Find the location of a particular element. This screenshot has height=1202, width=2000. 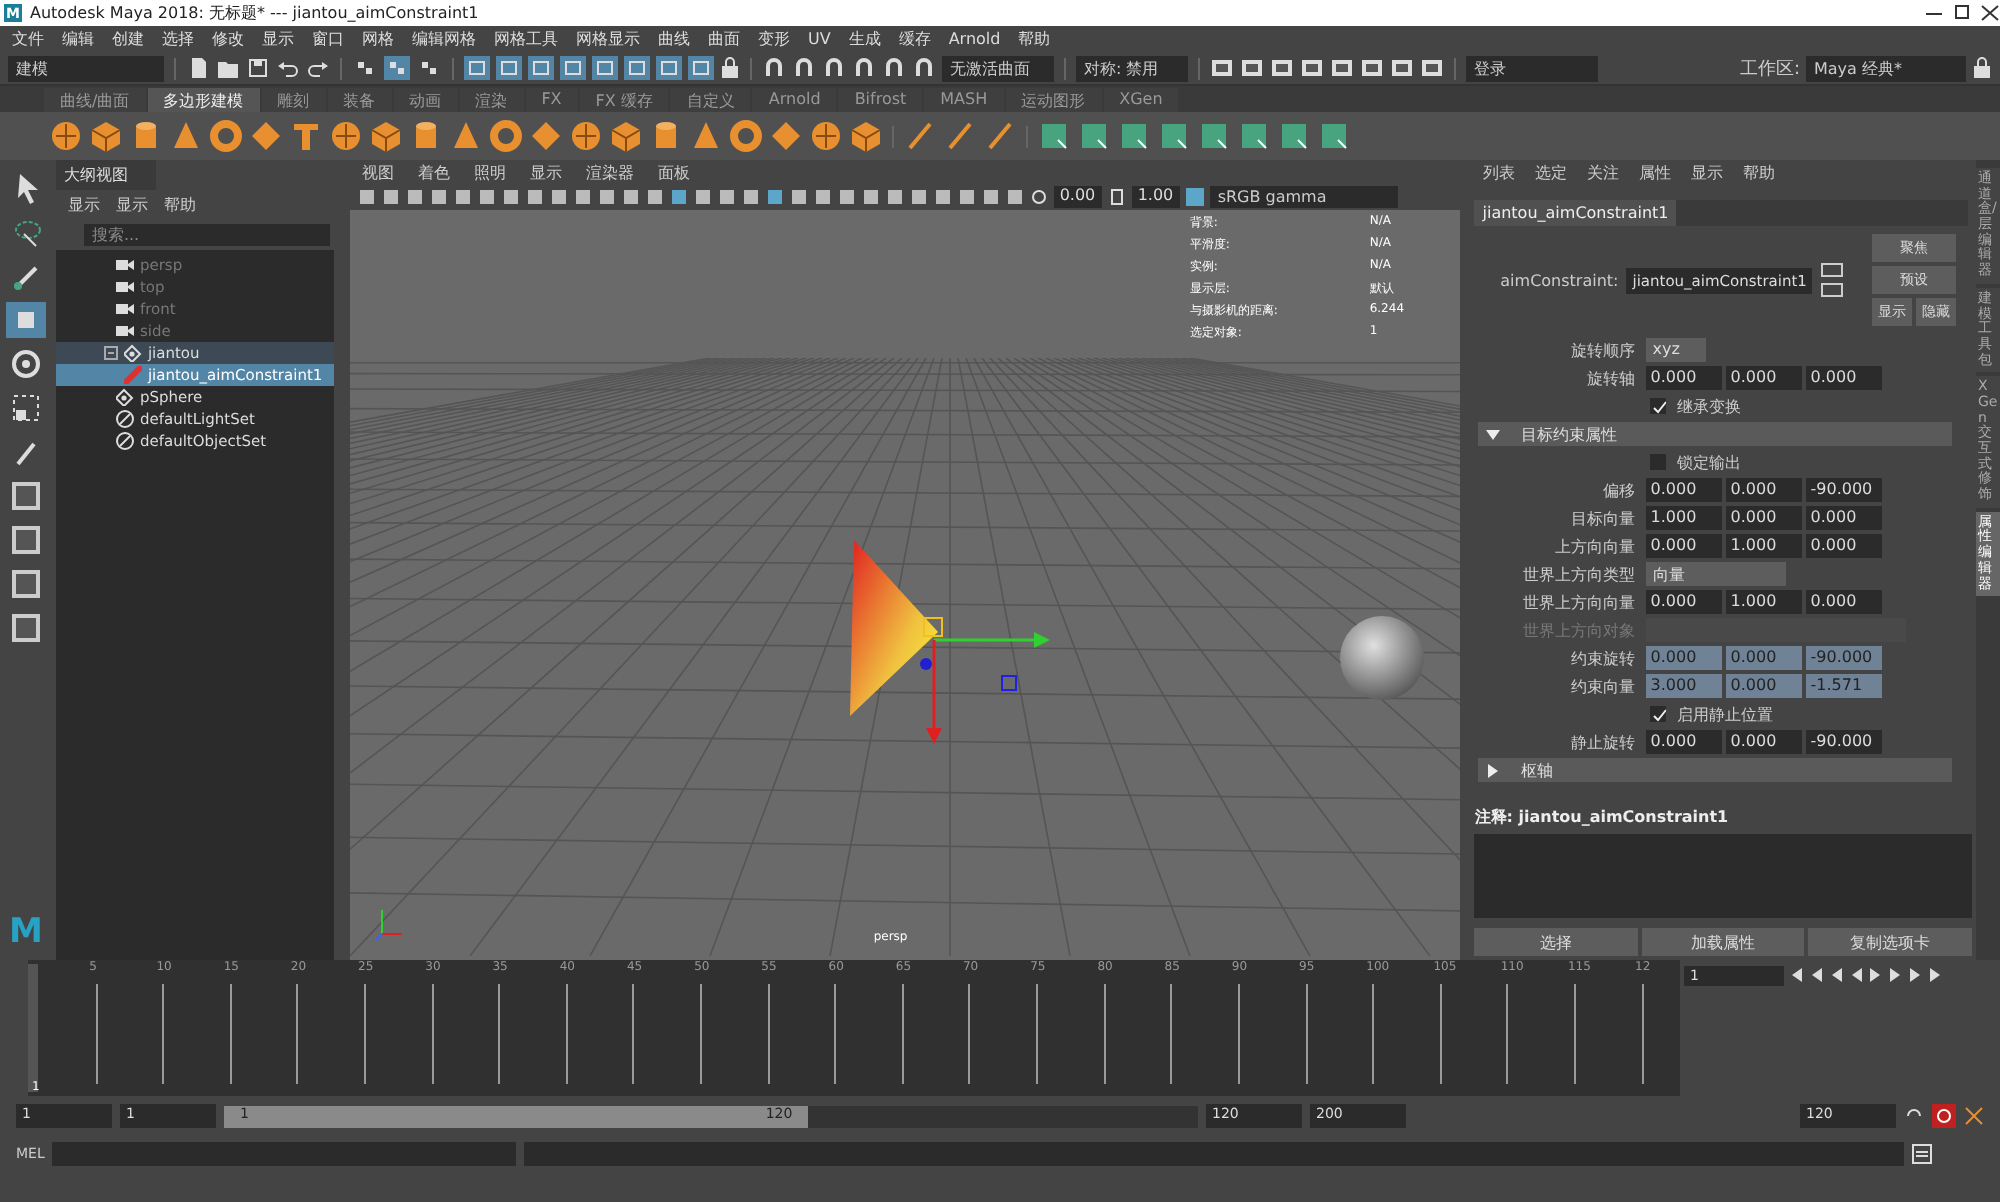

torus-icon is located at coordinates (746, 136).